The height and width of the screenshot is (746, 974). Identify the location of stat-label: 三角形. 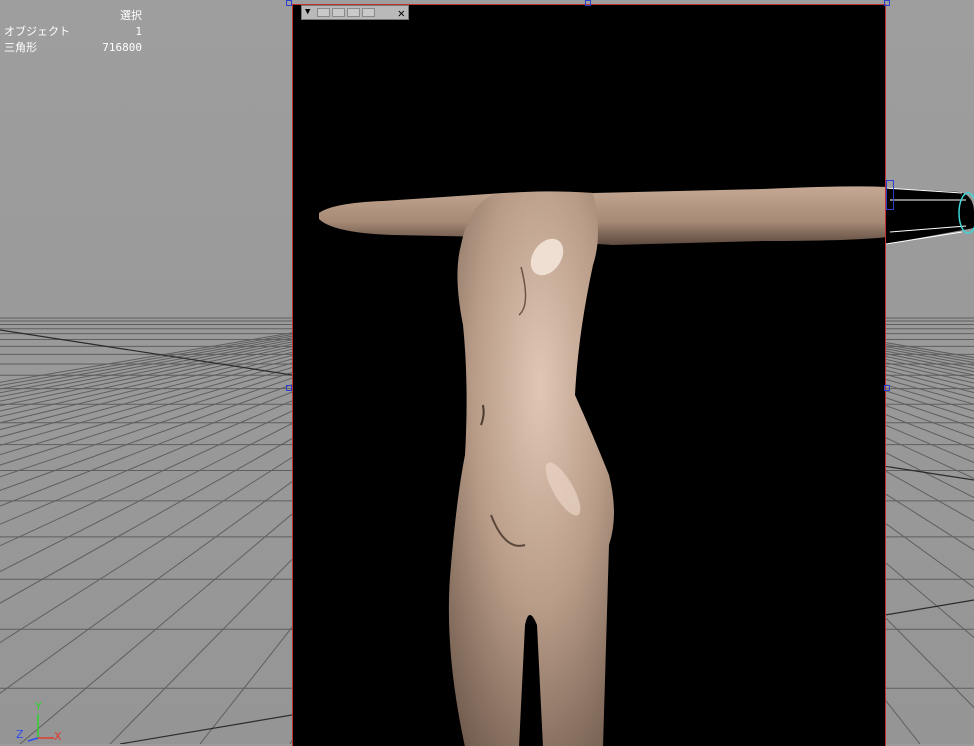
(20, 47).